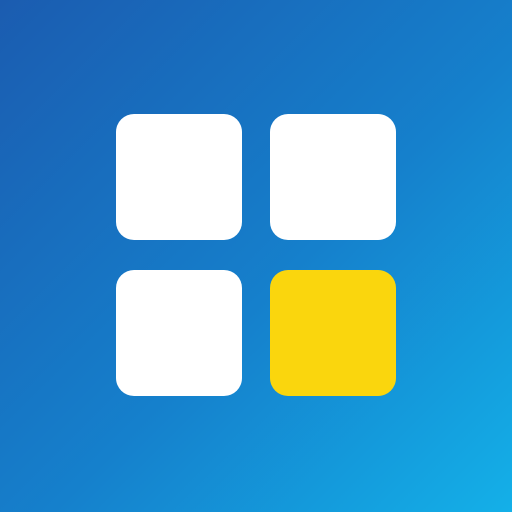 This screenshot has width=512, height=512. What do you see at coordinates (179, 333) in the screenshot?
I see `tile-bottom-left` at bounding box center [179, 333].